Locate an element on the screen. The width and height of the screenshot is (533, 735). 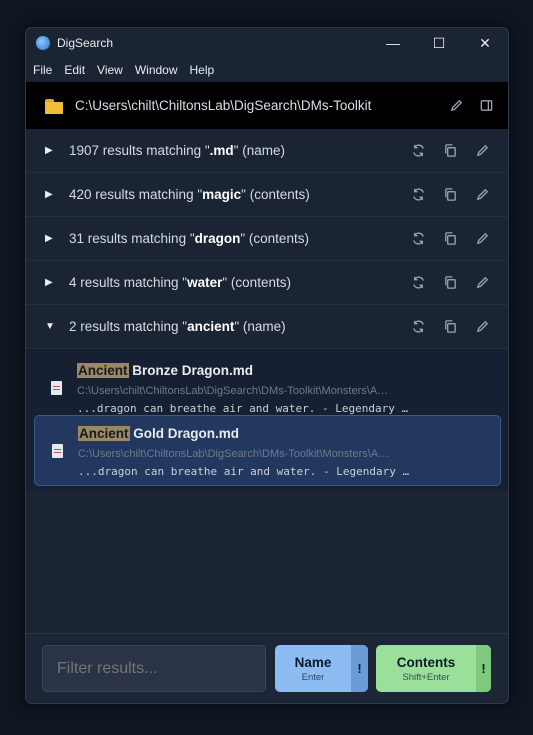
footer-bar: Name Enter ! Contents Shift+Enter ! is located at coordinates (267, 668).